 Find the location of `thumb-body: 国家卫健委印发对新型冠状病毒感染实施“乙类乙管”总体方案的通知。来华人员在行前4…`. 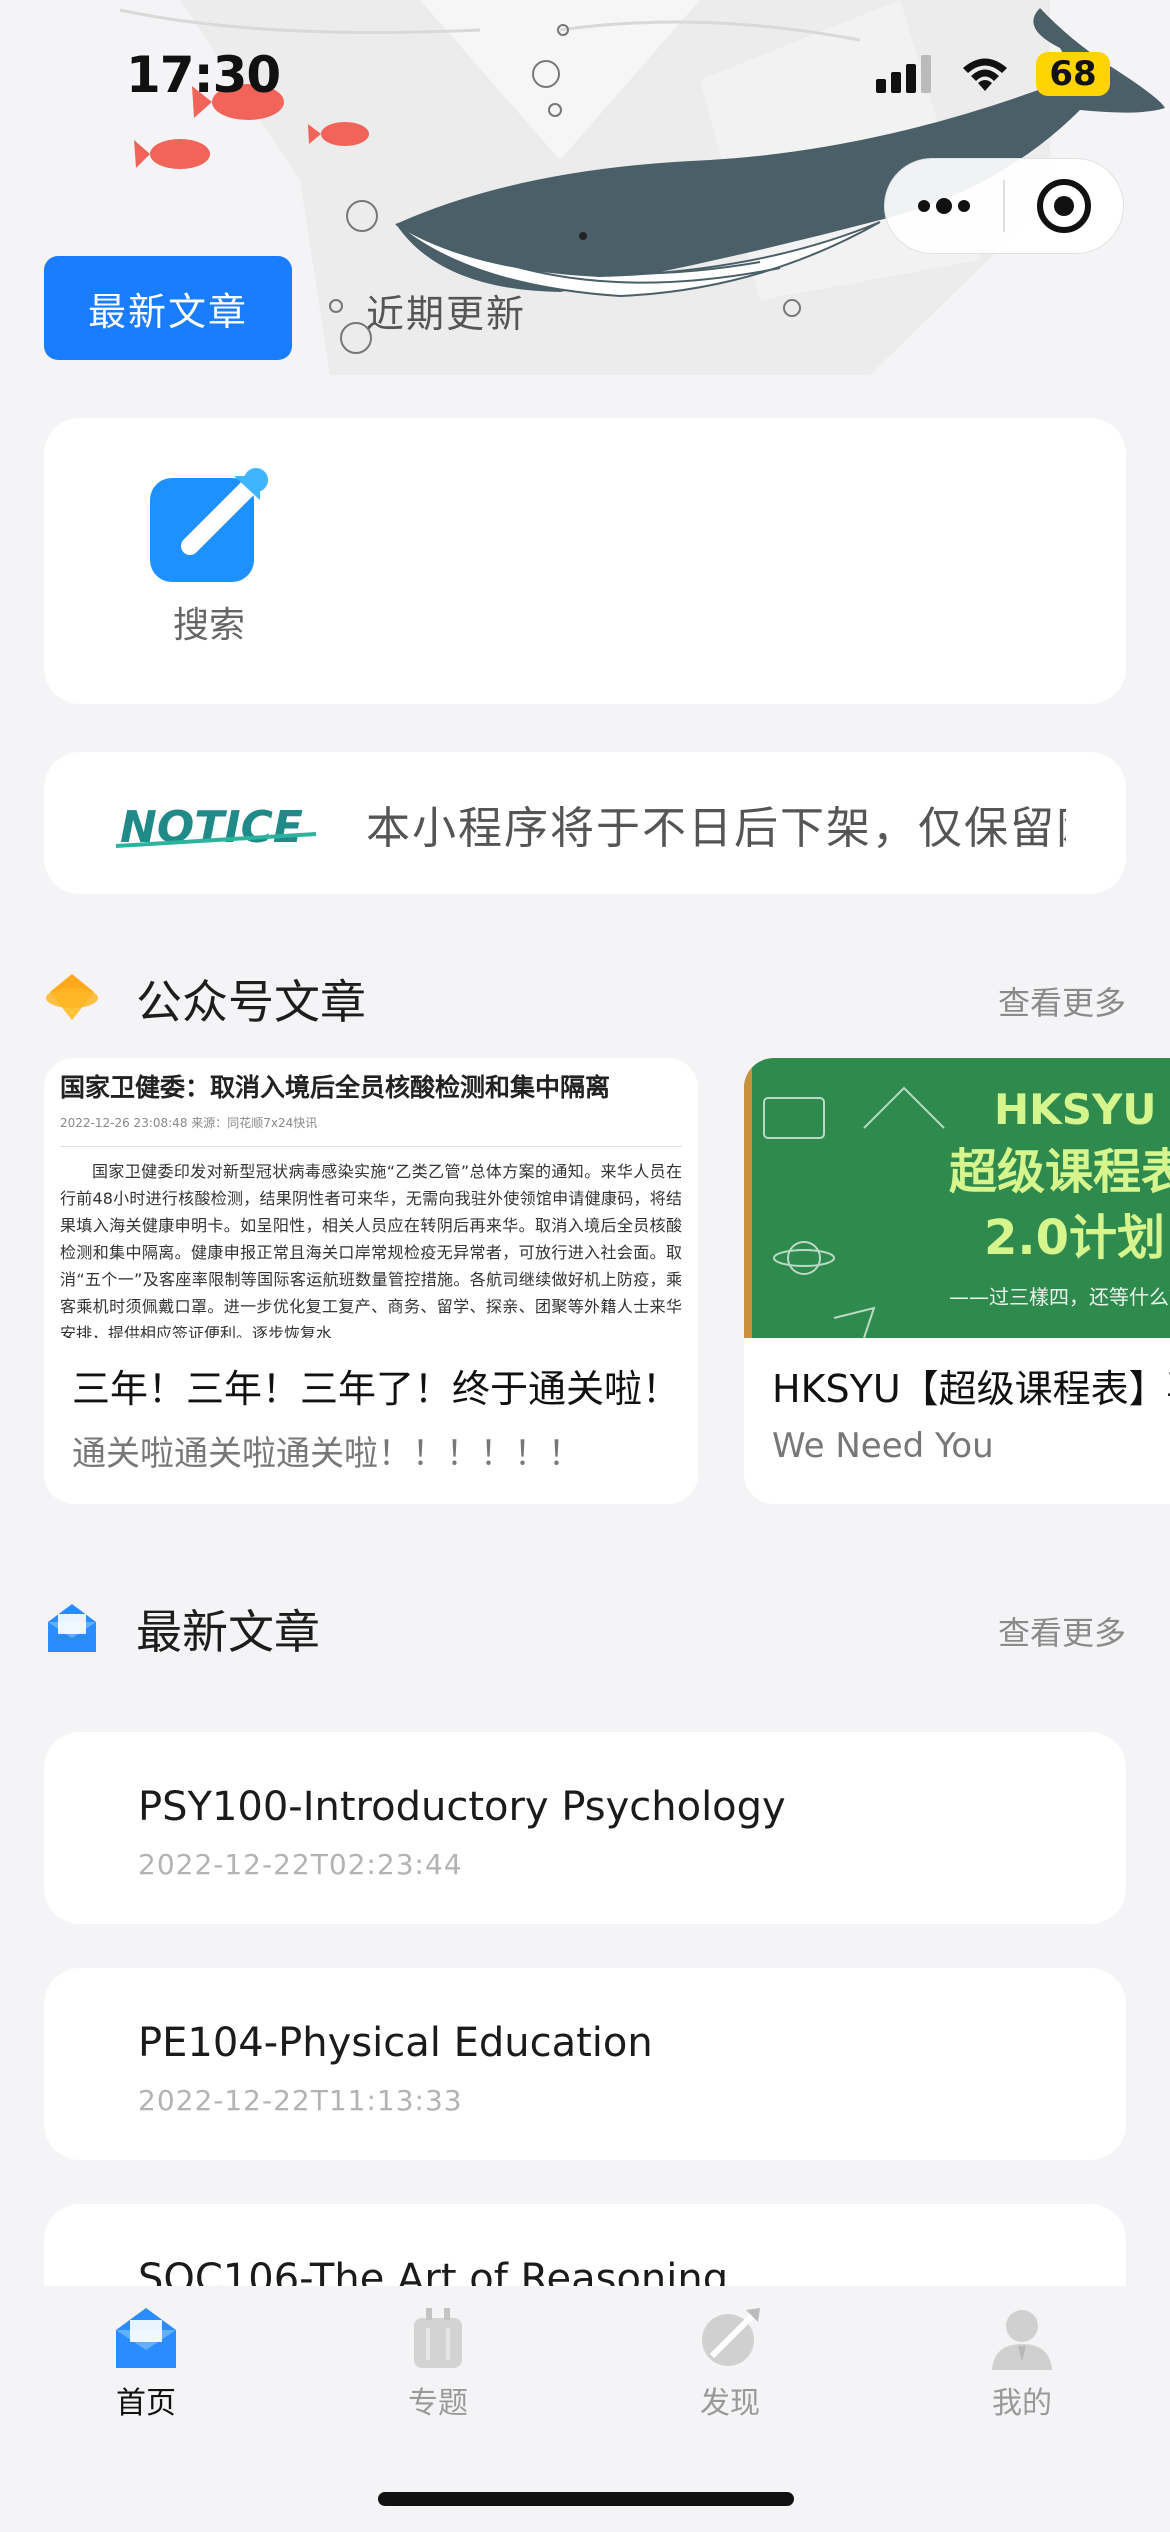

thumb-body: 国家卫健委印发对新型冠状病毒感染实施“乙类乙管”总体方案的通知。来华人员在行前4… is located at coordinates (371, 1250).